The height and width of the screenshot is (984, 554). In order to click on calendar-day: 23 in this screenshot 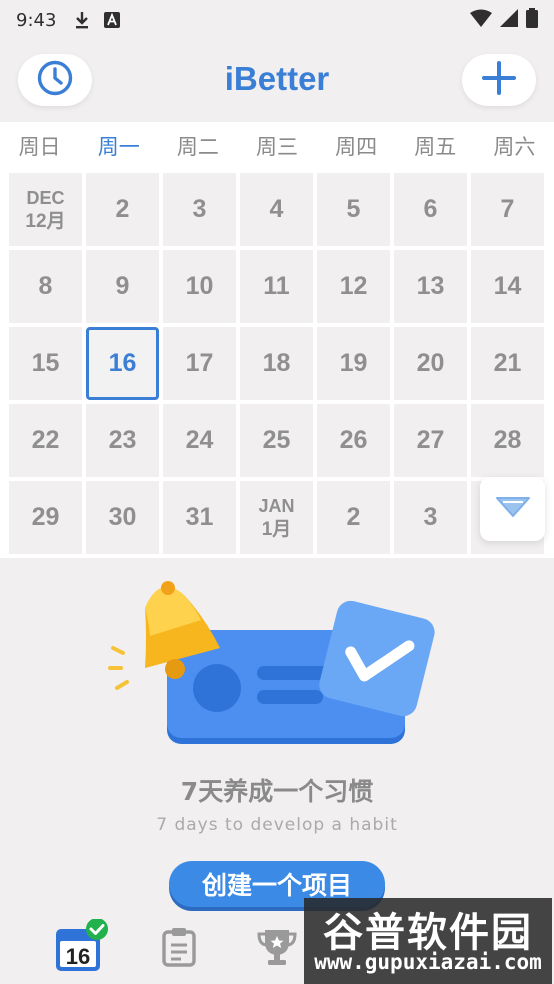, I will do `click(122, 440)`.